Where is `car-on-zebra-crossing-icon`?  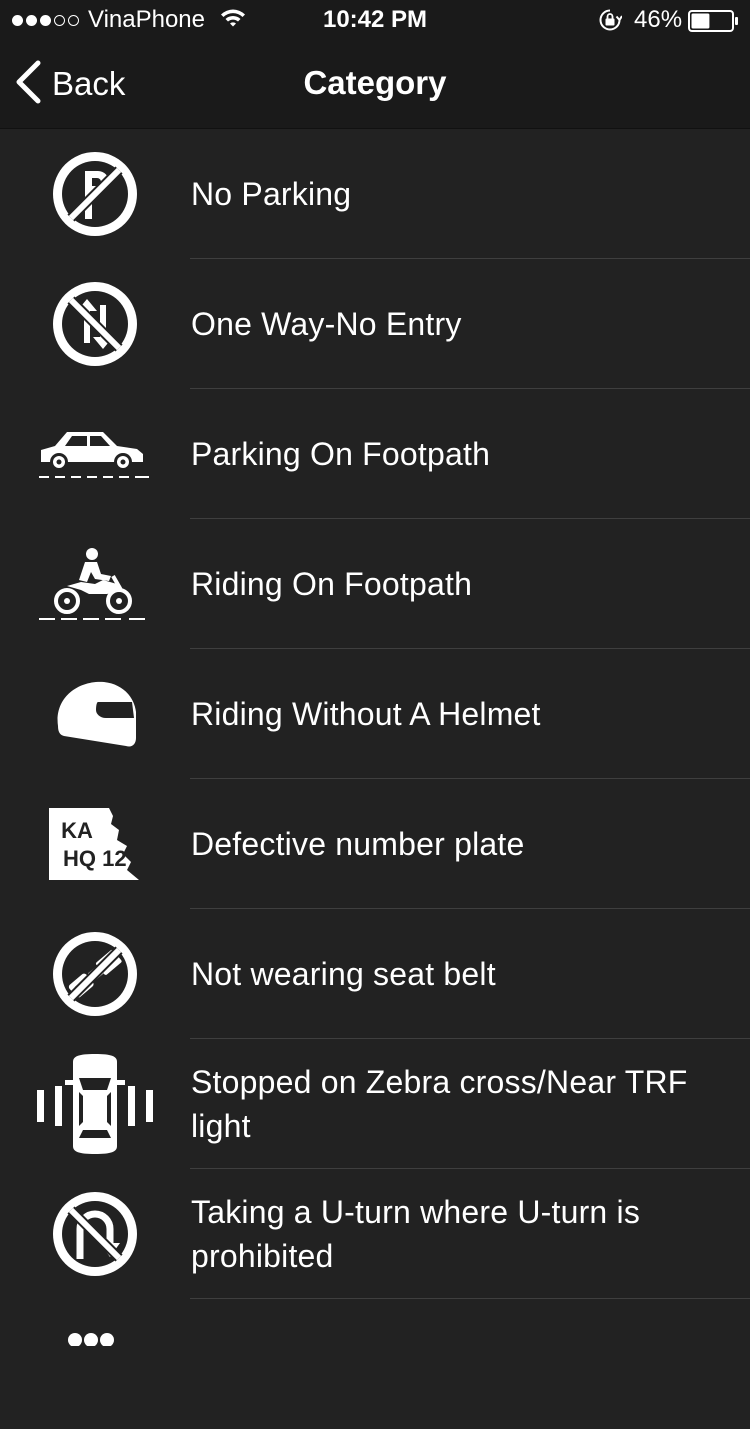
car-on-zebra-crossing-icon is located at coordinates (95, 1104).